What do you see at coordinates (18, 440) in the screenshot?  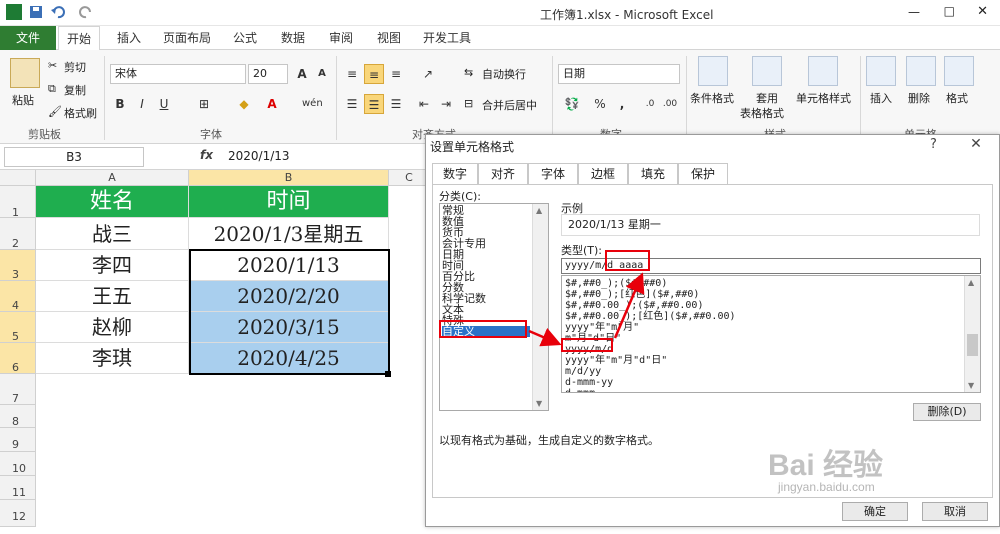 I see `row-header: 9` at bounding box center [18, 440].